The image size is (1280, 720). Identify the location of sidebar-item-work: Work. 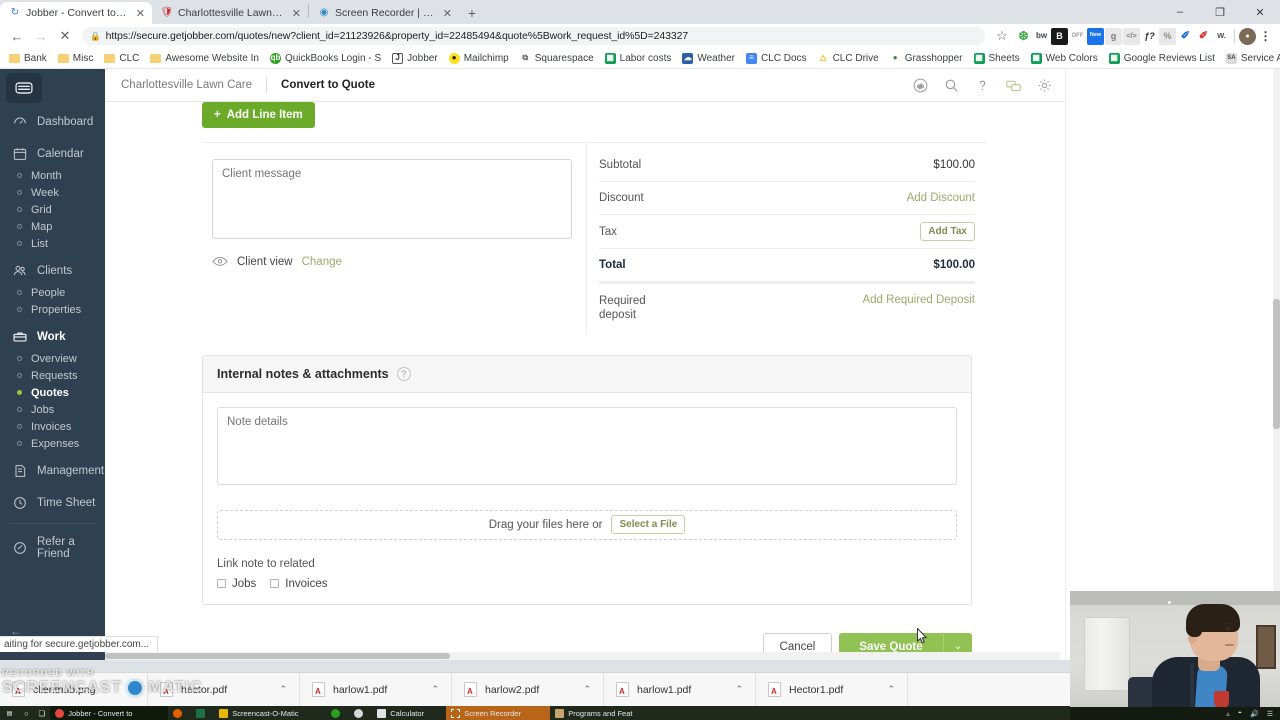
(52, 337).